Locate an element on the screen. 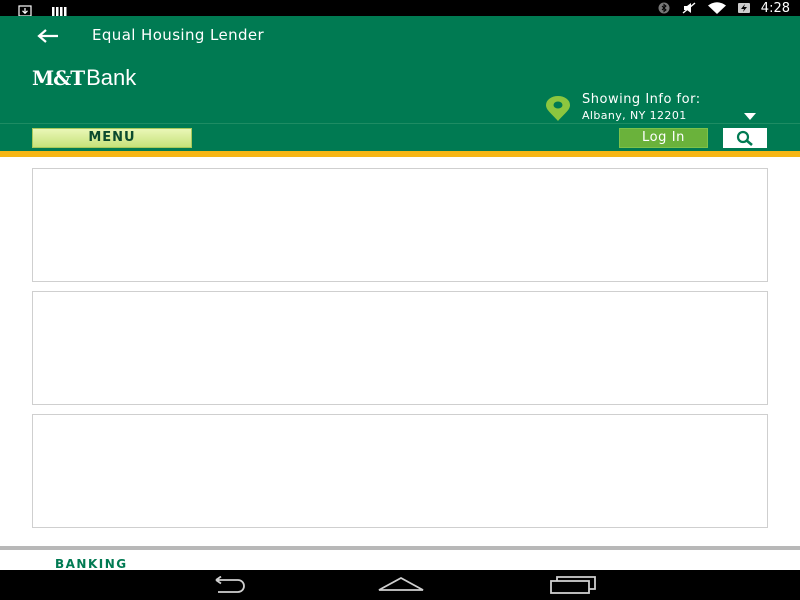  location-label: Showing Info for: is located at coordinates (641, 99).